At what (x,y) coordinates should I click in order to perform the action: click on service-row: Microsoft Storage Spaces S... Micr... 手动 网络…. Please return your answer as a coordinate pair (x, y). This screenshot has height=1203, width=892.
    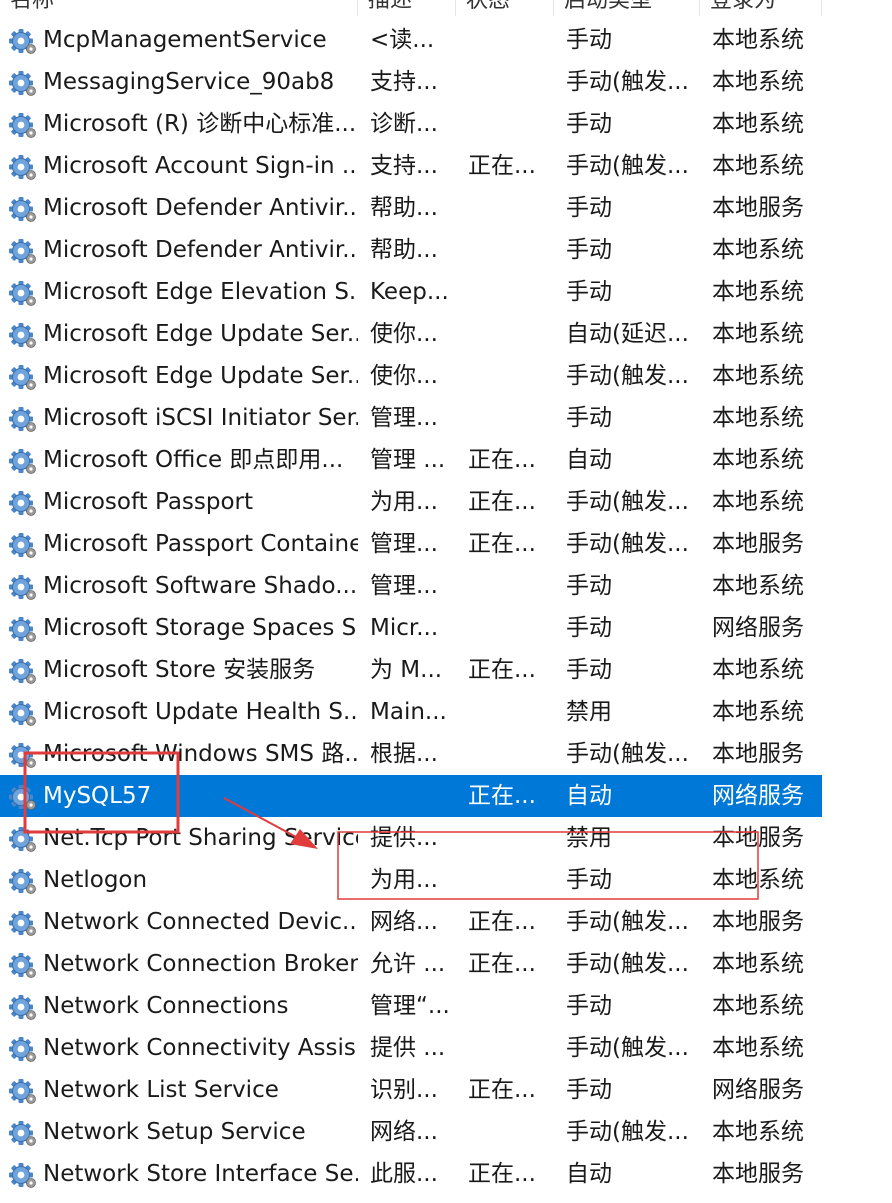
    Looking at the image, I should click on (411, 628).